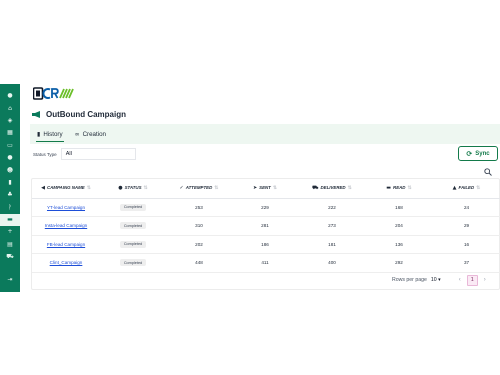 This screenshot has width=500, height=375. What do you see at coordinates (10, 108) in the screenshot?
I see `home-icon: ⌂` at bounding box center [10, 108].